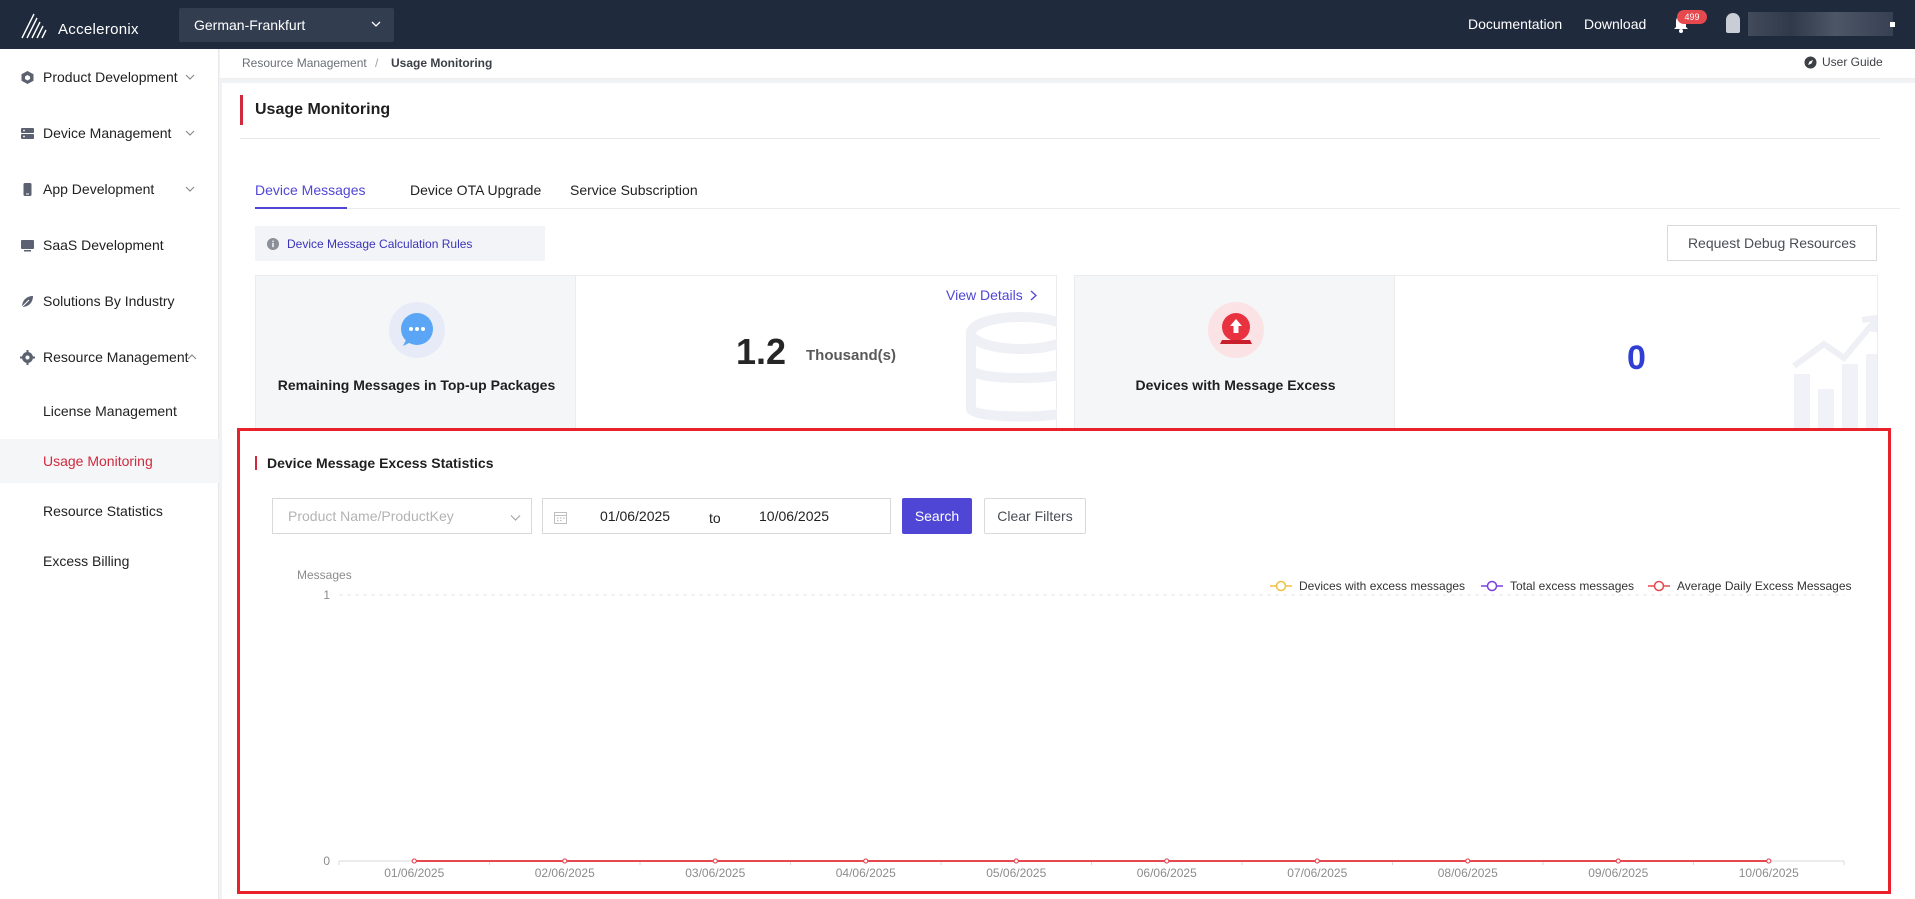 The height and width of the screenshot is (899, 1915). I want to click on x-tick-label: 07/06/2025, so click(1317, 873).